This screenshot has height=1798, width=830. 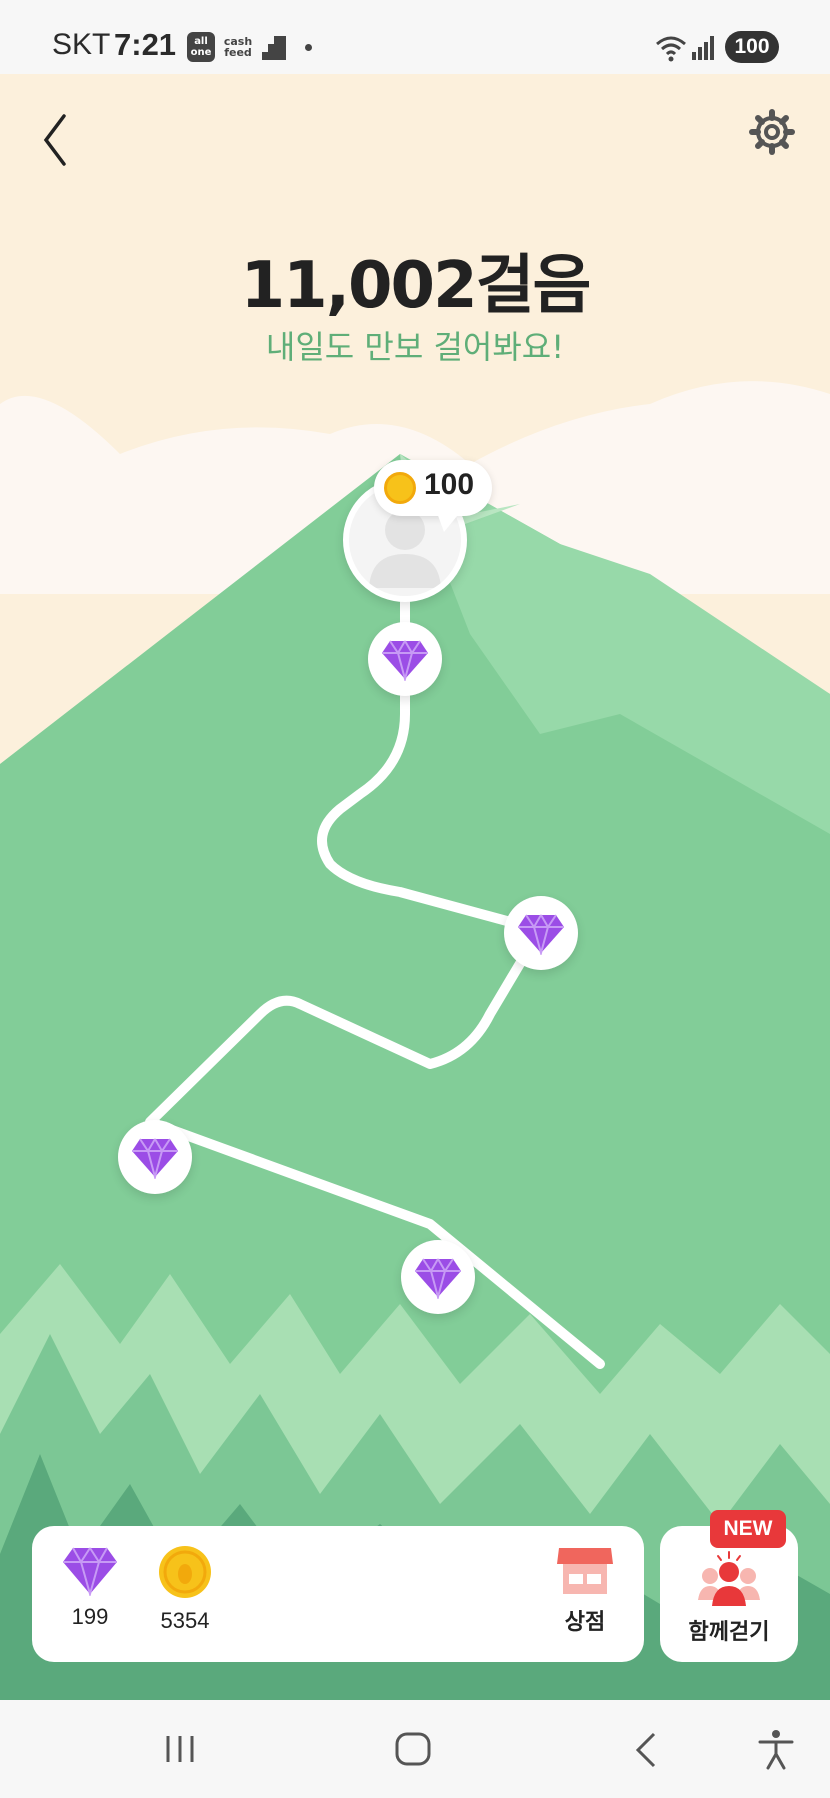 What do you see at coordinates (585, 1622) in the screenshot?
I see `shop-label: 상점` at bounding box center [585, 1622].